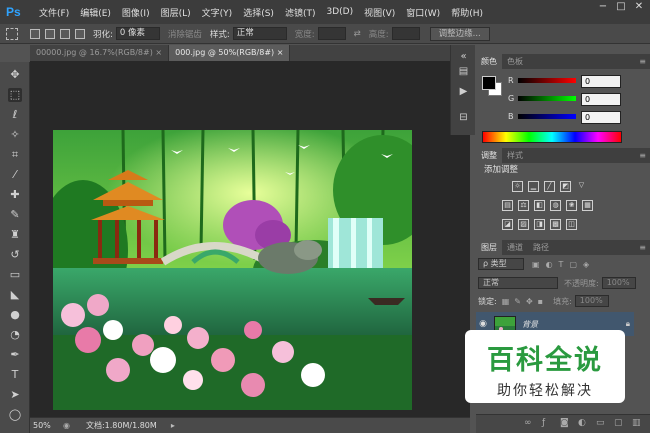 The image size is (650, 433). I want to click on menu-file: 文件(F), so click(54, 12).